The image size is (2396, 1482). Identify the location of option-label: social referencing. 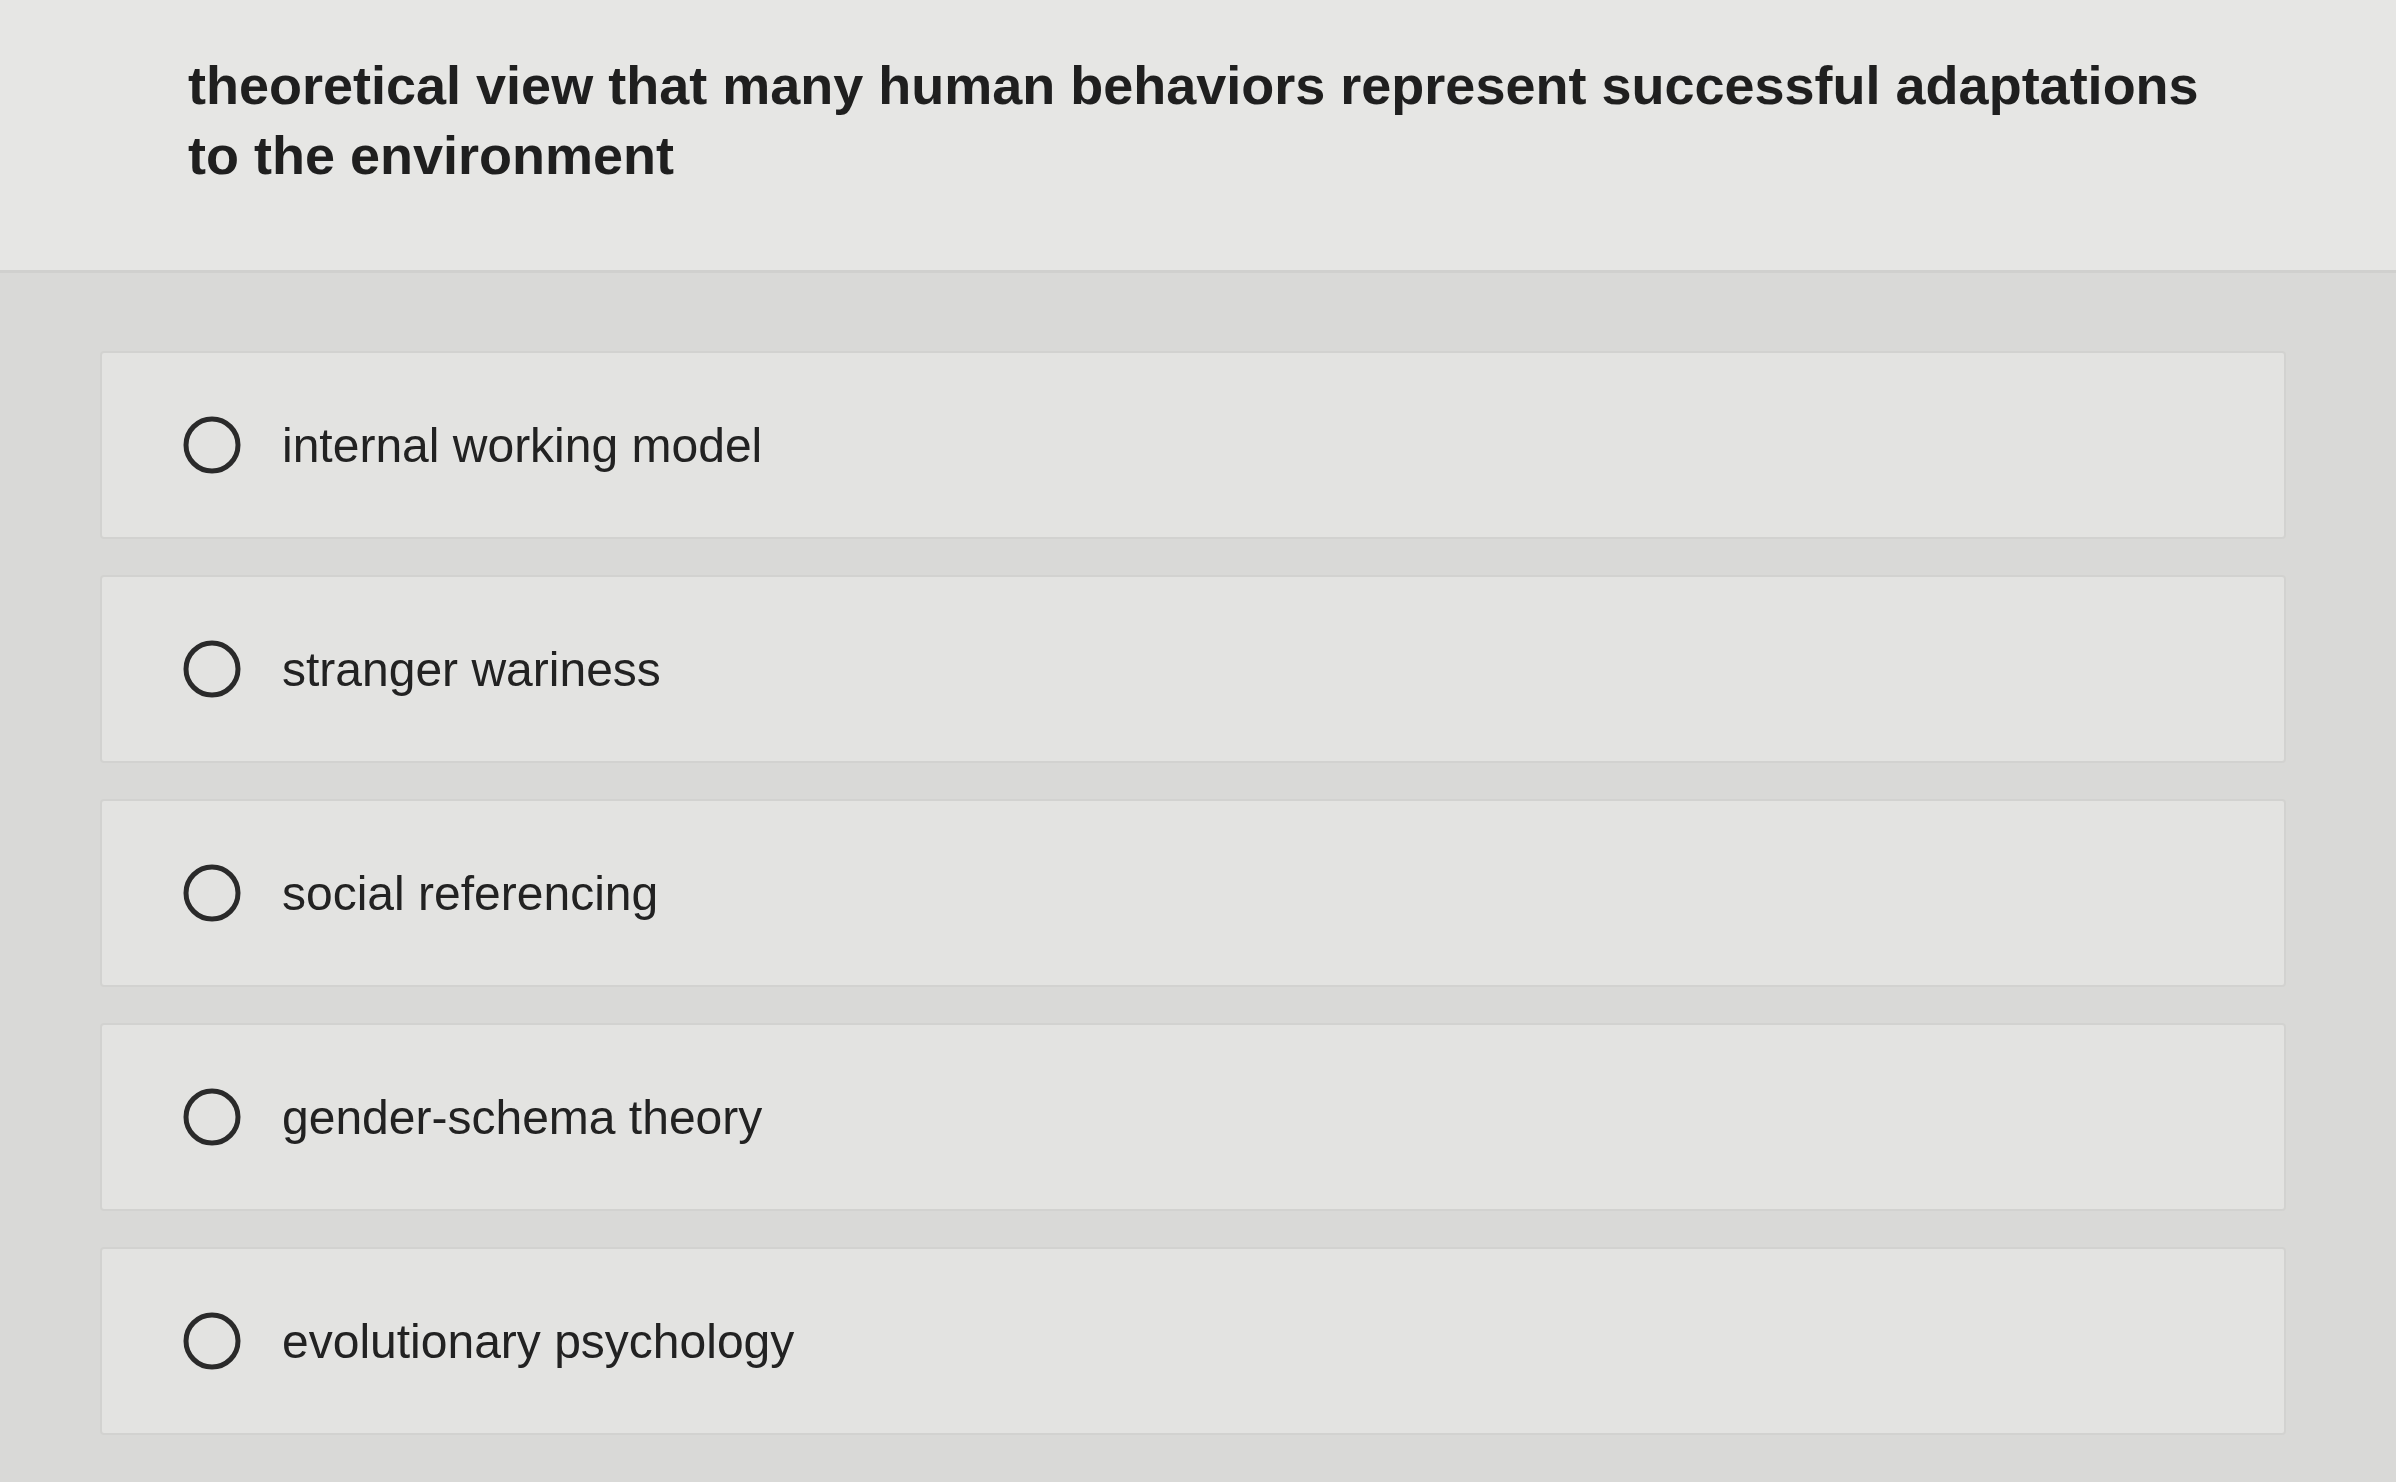
(470, 893).